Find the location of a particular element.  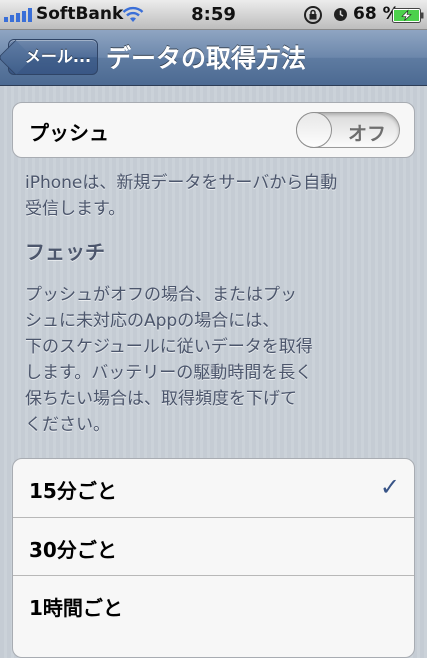

push-toggle: オフ is located at coordinates (348, 130).